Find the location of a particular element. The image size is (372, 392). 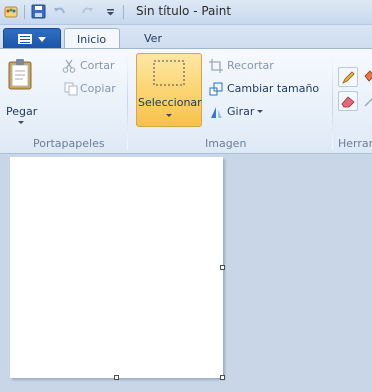

pencil-tool-button is located at coordinates (348, 77).